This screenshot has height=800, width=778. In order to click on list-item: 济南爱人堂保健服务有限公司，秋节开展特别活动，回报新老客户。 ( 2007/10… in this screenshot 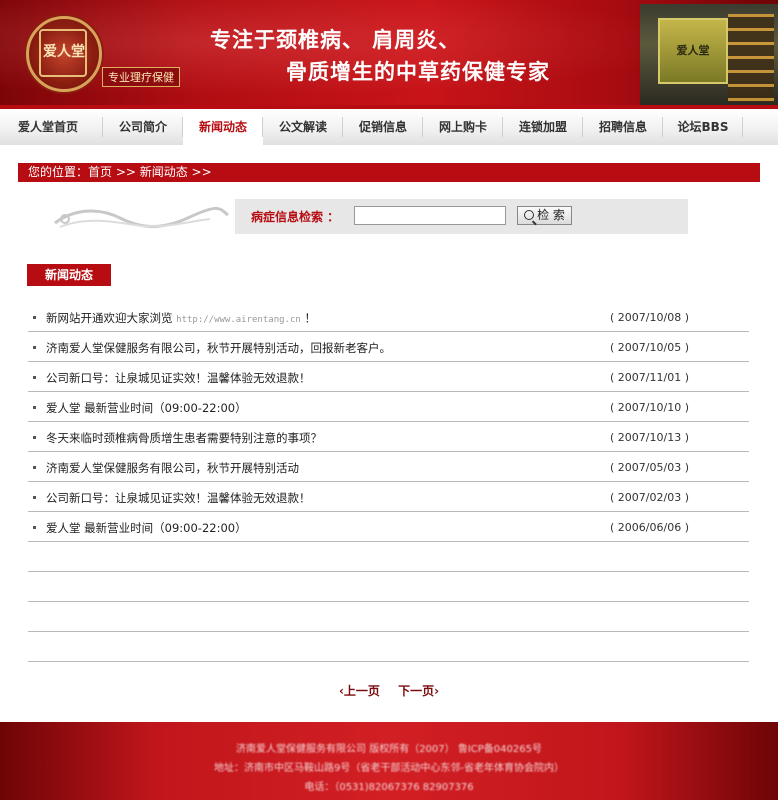, I will do `click(388, 347)`.